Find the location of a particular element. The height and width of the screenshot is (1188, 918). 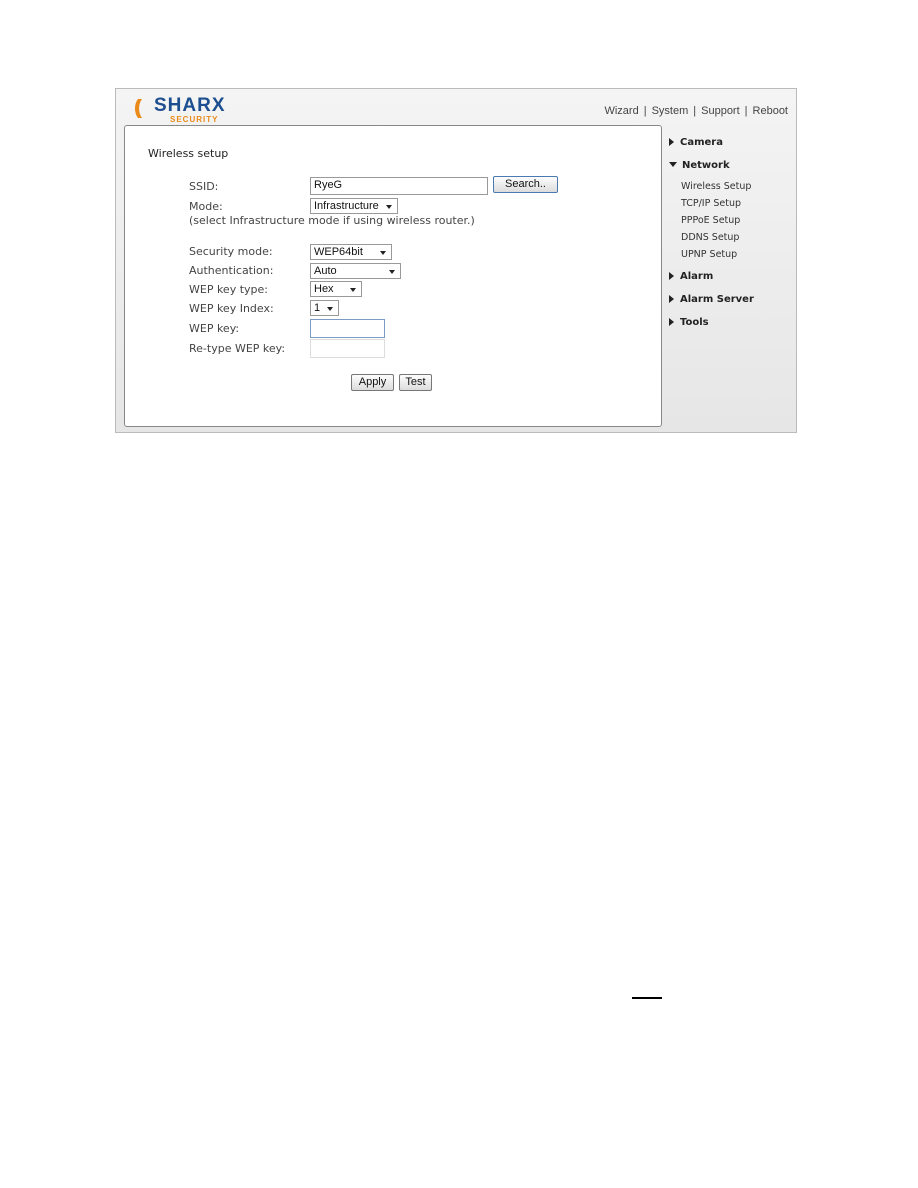

sidebar-item-upnp-setup: UPNP Setup is located at coordinates (709, 254).